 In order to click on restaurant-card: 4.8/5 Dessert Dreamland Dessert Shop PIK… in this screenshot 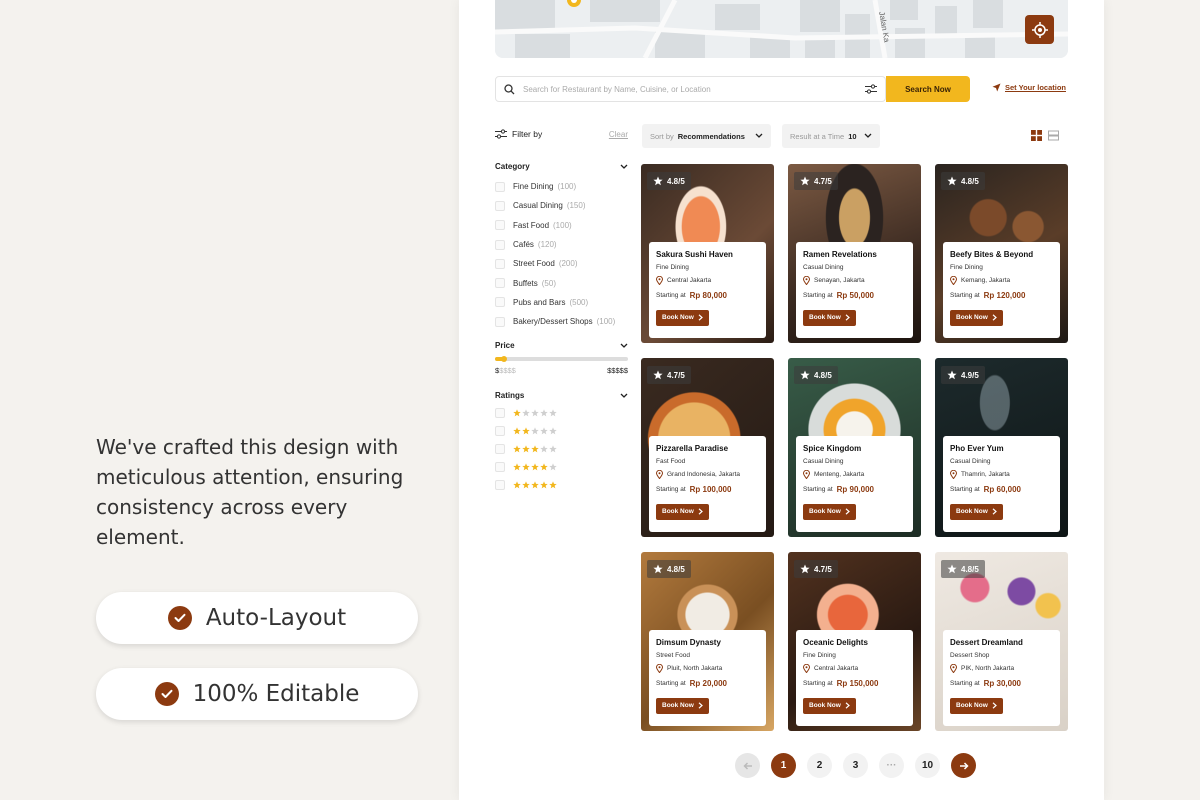, I will do `click(1001, 641)`.